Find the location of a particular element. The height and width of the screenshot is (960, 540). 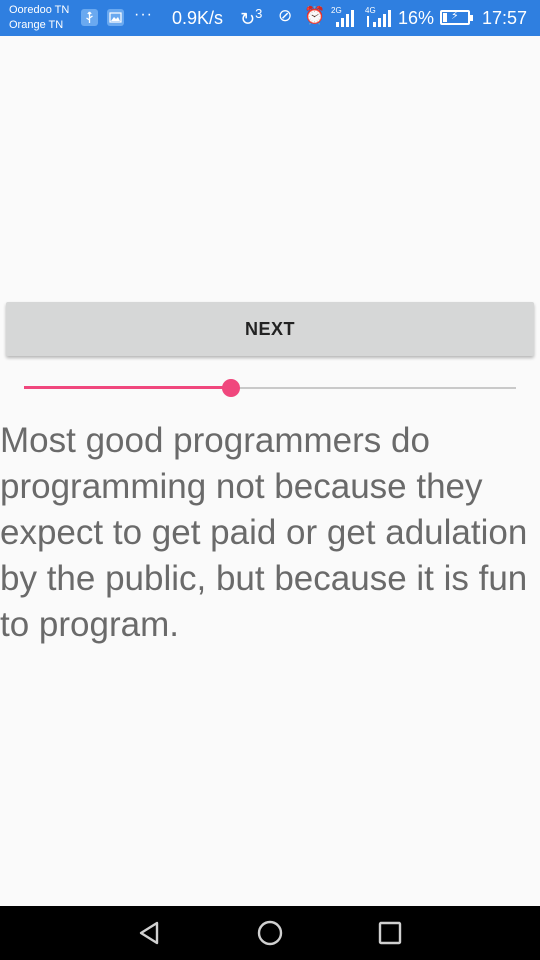

signal-1-icon: 2G is located at coordinates (344, 19).